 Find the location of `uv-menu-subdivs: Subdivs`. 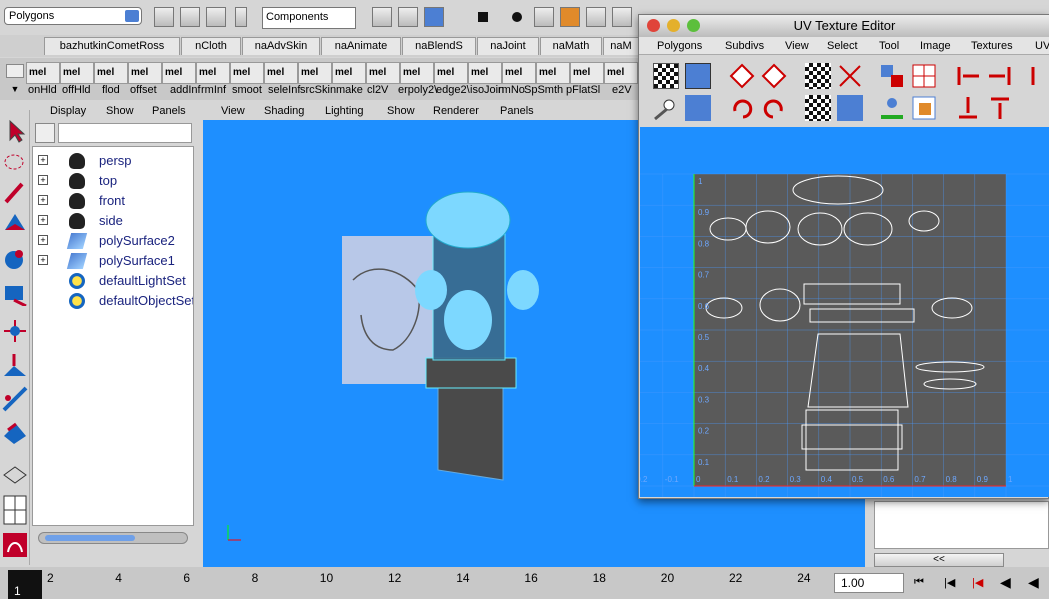

uv-menu-subdivs: Subdivs is located at coordinates (744, 46).